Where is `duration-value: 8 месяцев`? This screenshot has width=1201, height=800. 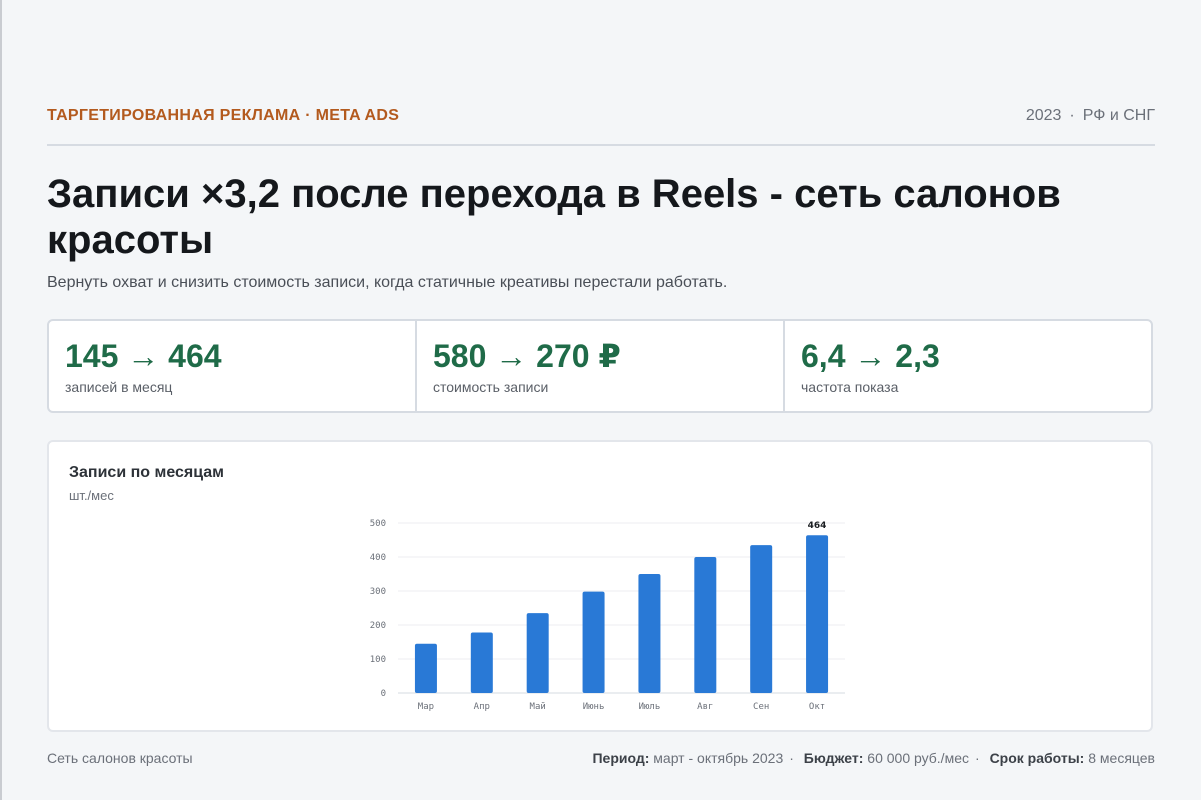 duration-value: 8 месяцев is located at coordinates (1121, 758).